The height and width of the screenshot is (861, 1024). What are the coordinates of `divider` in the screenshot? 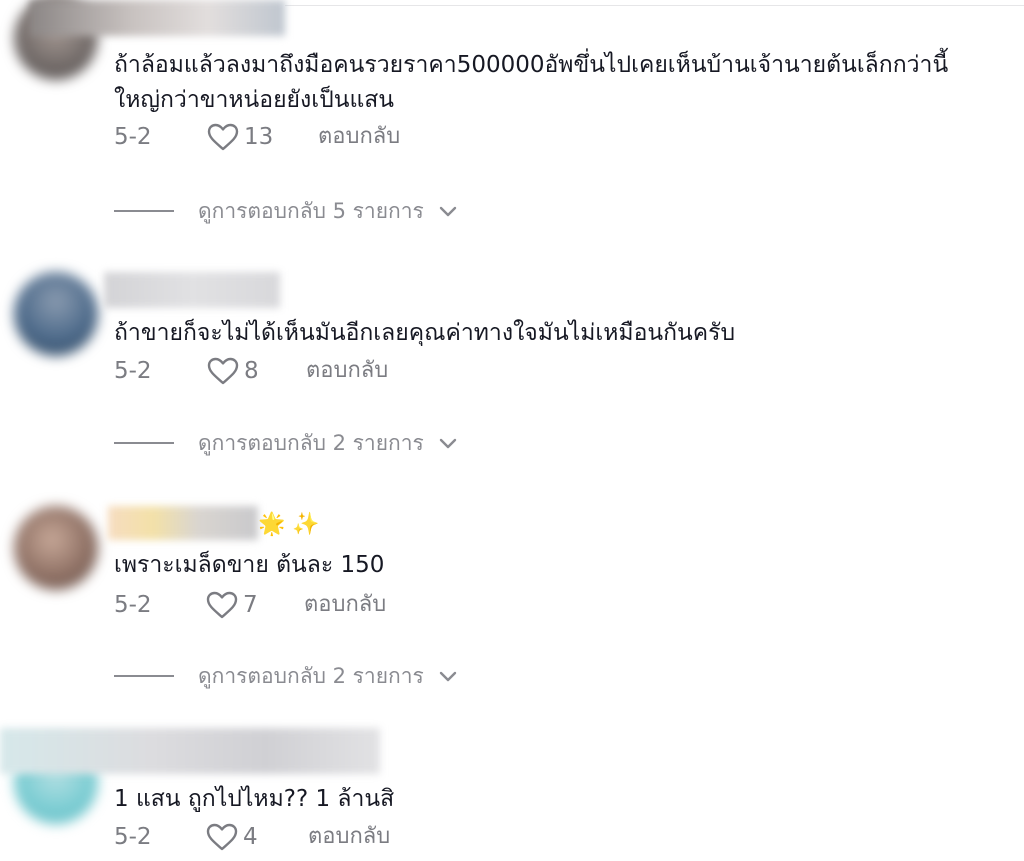 It's located at (654, 5).